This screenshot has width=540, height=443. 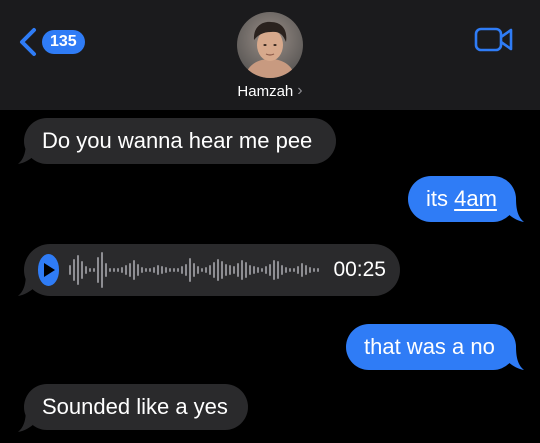 What do you see at coordinates (359, 269) in the screenshot?
I see `voice-duration: 00:25` at bounding box center [359, 269].